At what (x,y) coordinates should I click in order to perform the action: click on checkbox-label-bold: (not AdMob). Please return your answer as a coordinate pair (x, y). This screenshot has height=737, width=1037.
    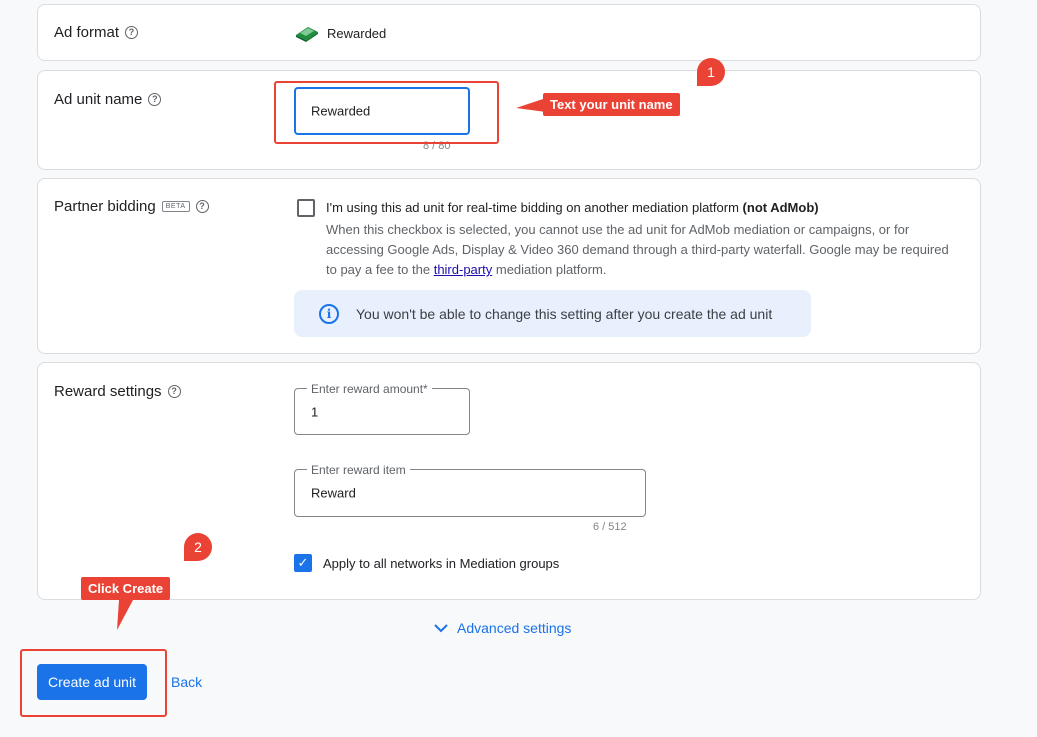
    Looking at the image, I should click on (780, 207).